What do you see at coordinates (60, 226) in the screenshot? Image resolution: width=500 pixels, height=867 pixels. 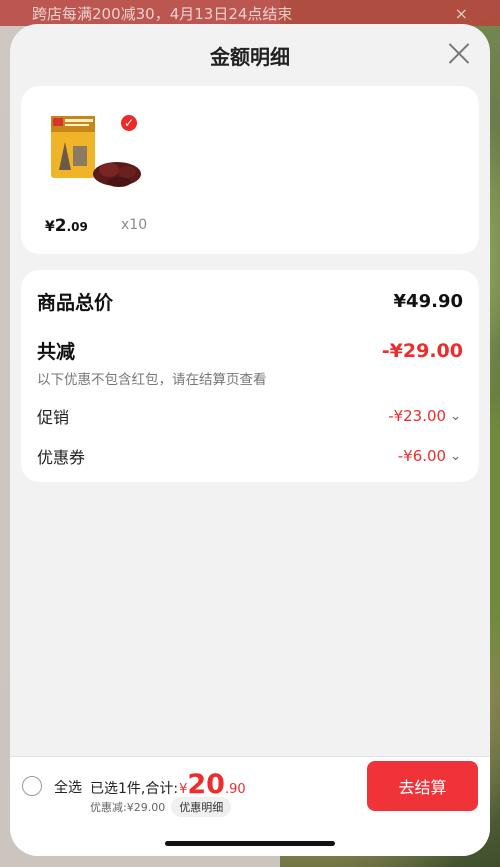 I see `price-integer: 2` at bounding box center [60, 226].